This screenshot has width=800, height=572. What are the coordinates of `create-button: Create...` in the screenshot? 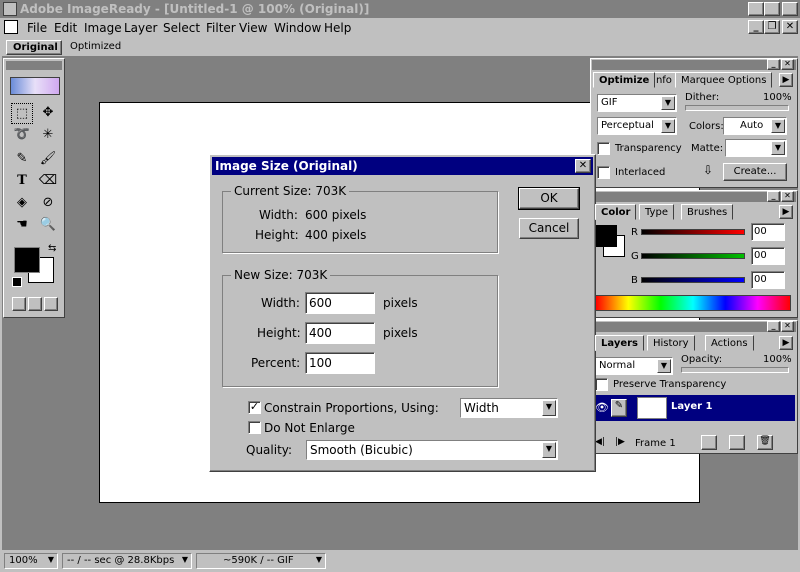 It's located at (755, 172).